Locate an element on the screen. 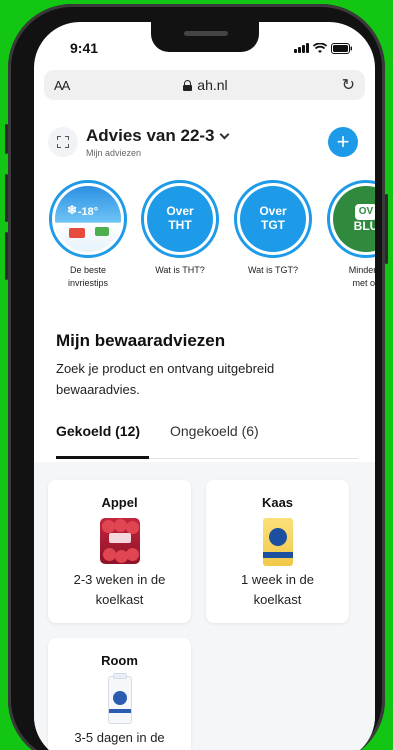 This screenshot has height=750, width=393. tab-gekoeld: Gekoeld (12) is located at coordinates (98, 431).